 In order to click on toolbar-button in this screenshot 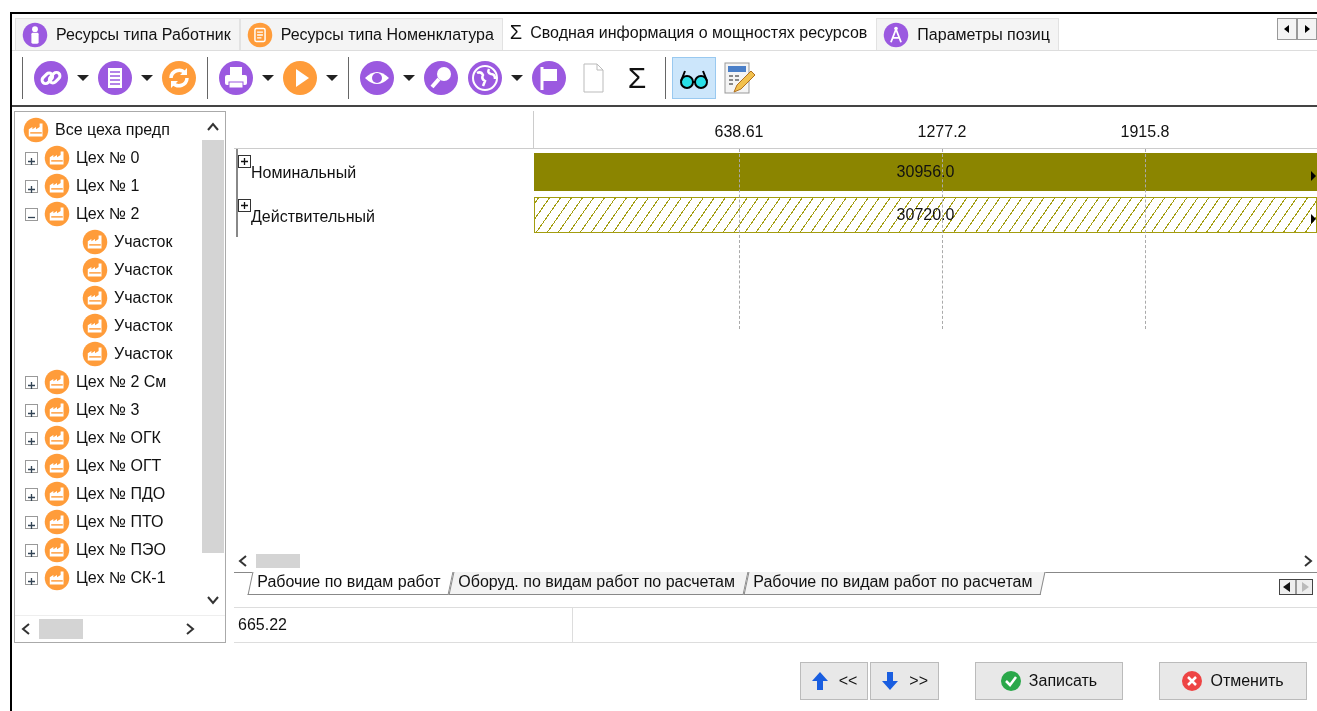, I will do `click(694, 78)`.